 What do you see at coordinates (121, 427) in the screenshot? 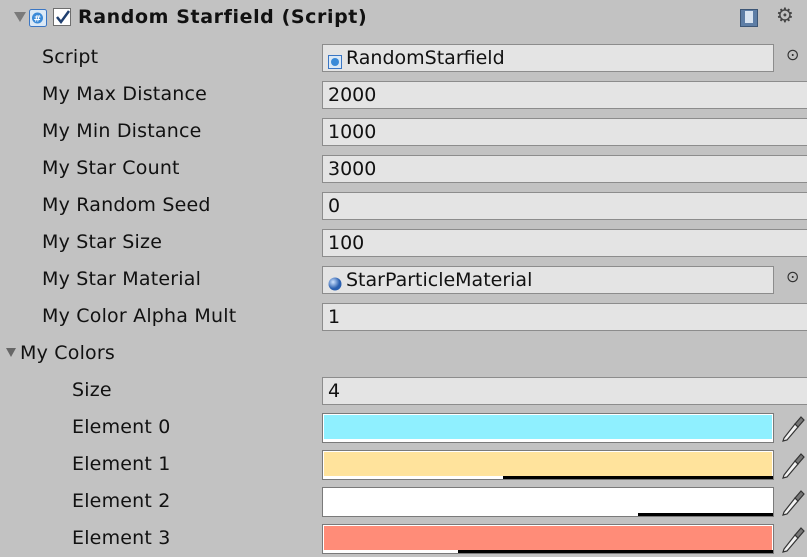
I see `color-element-label: Element 0` at bounding box center [121, 427].